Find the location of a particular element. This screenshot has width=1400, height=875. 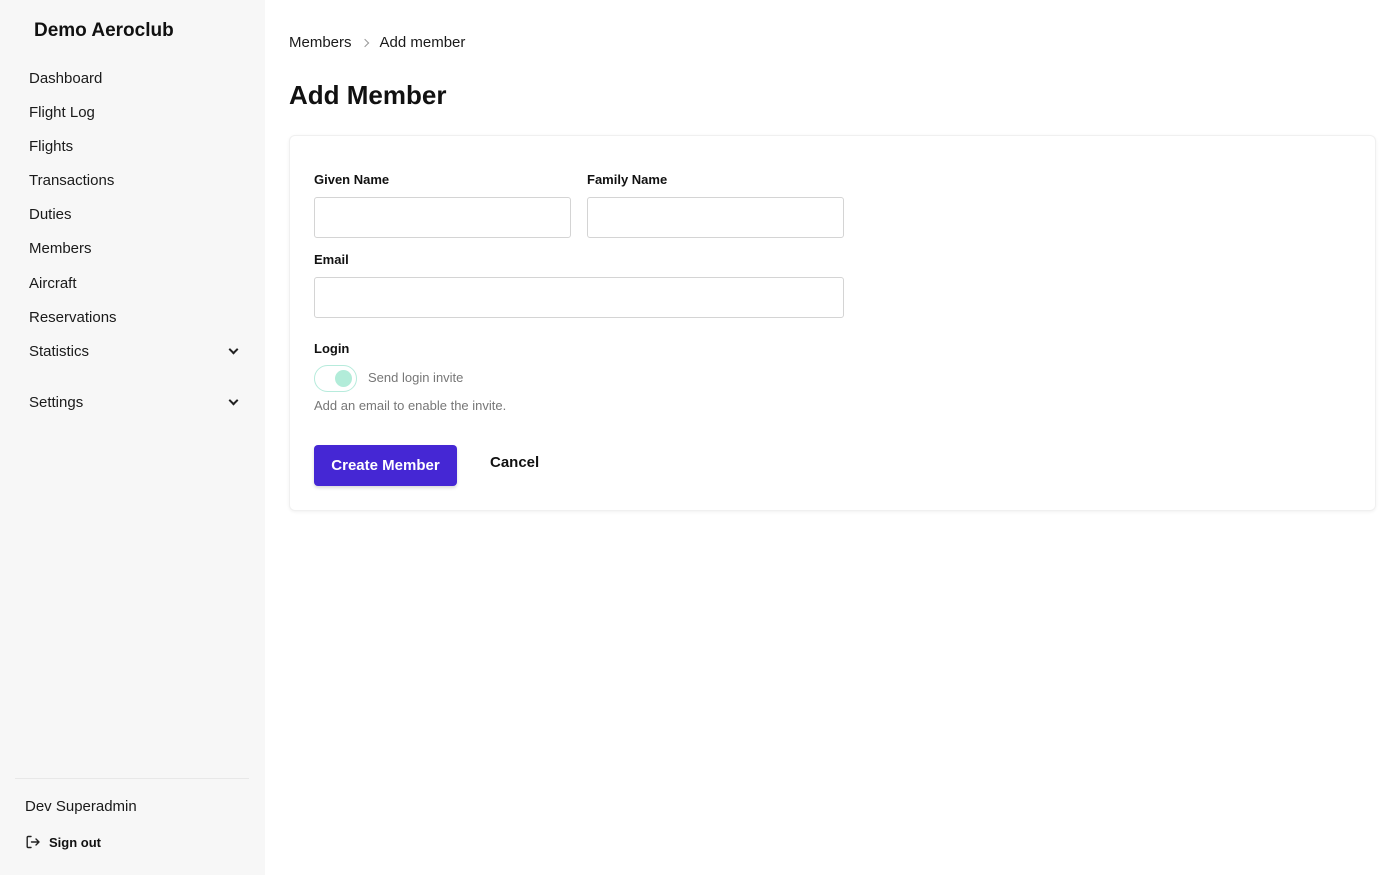

sidebar-item-label: Statistics is located at coordinates (59, 351).